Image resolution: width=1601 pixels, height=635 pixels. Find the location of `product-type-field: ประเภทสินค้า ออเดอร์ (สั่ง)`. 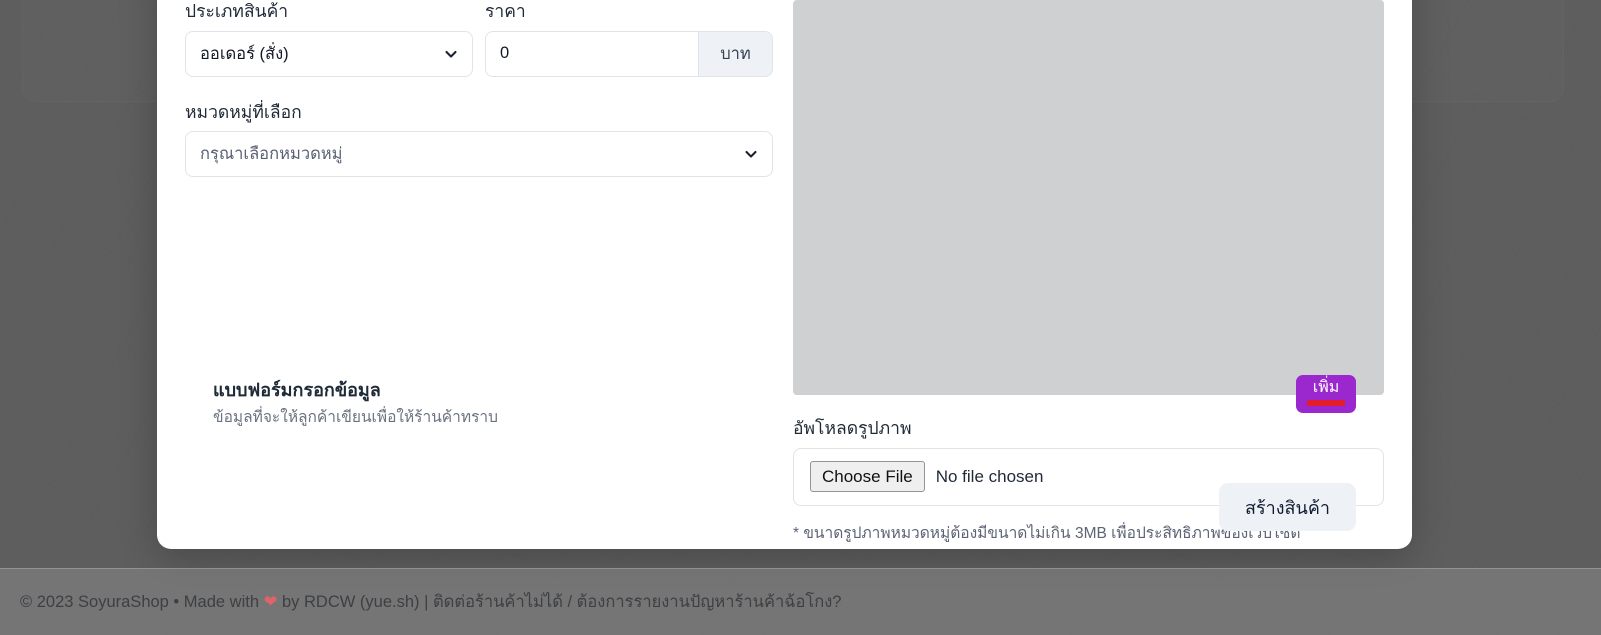

product-type-field: ประเภทสินค้า ออเดอร์ (สั่ง) is located at coordinates (329, 38).